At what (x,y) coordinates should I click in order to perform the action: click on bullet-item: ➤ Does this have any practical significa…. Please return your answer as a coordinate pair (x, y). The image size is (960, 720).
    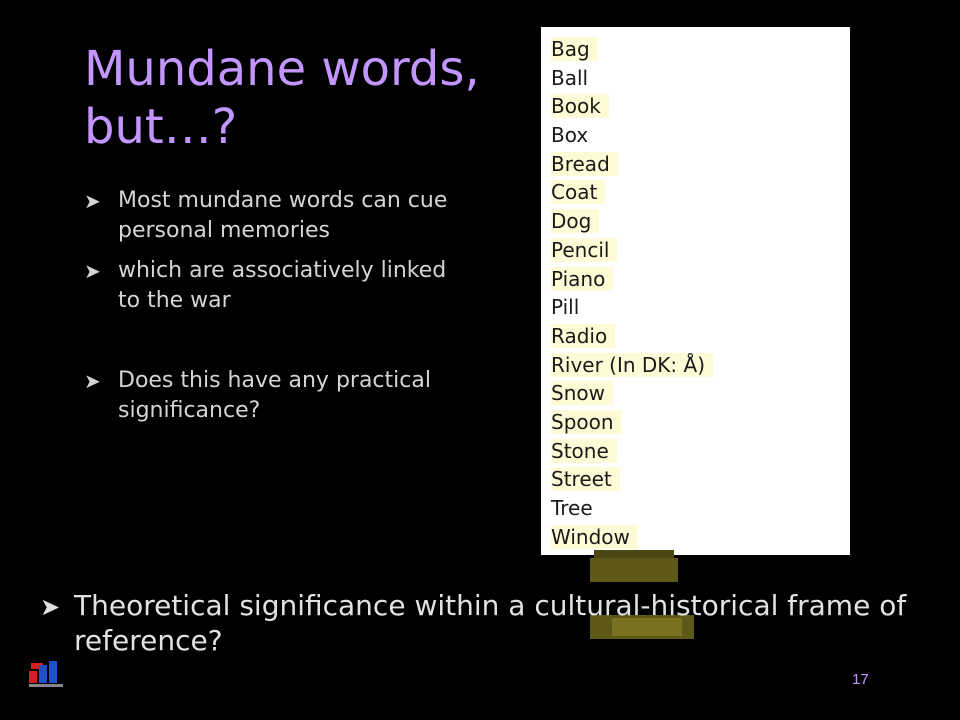
    Looking at the image, I should click on (269, 396).